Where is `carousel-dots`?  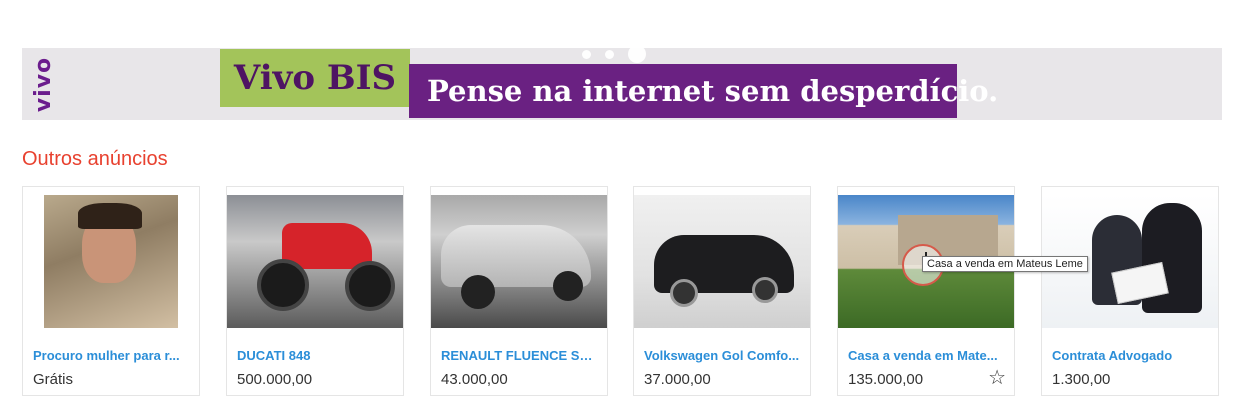
carousel-dots is located at coordinates (614, 54).